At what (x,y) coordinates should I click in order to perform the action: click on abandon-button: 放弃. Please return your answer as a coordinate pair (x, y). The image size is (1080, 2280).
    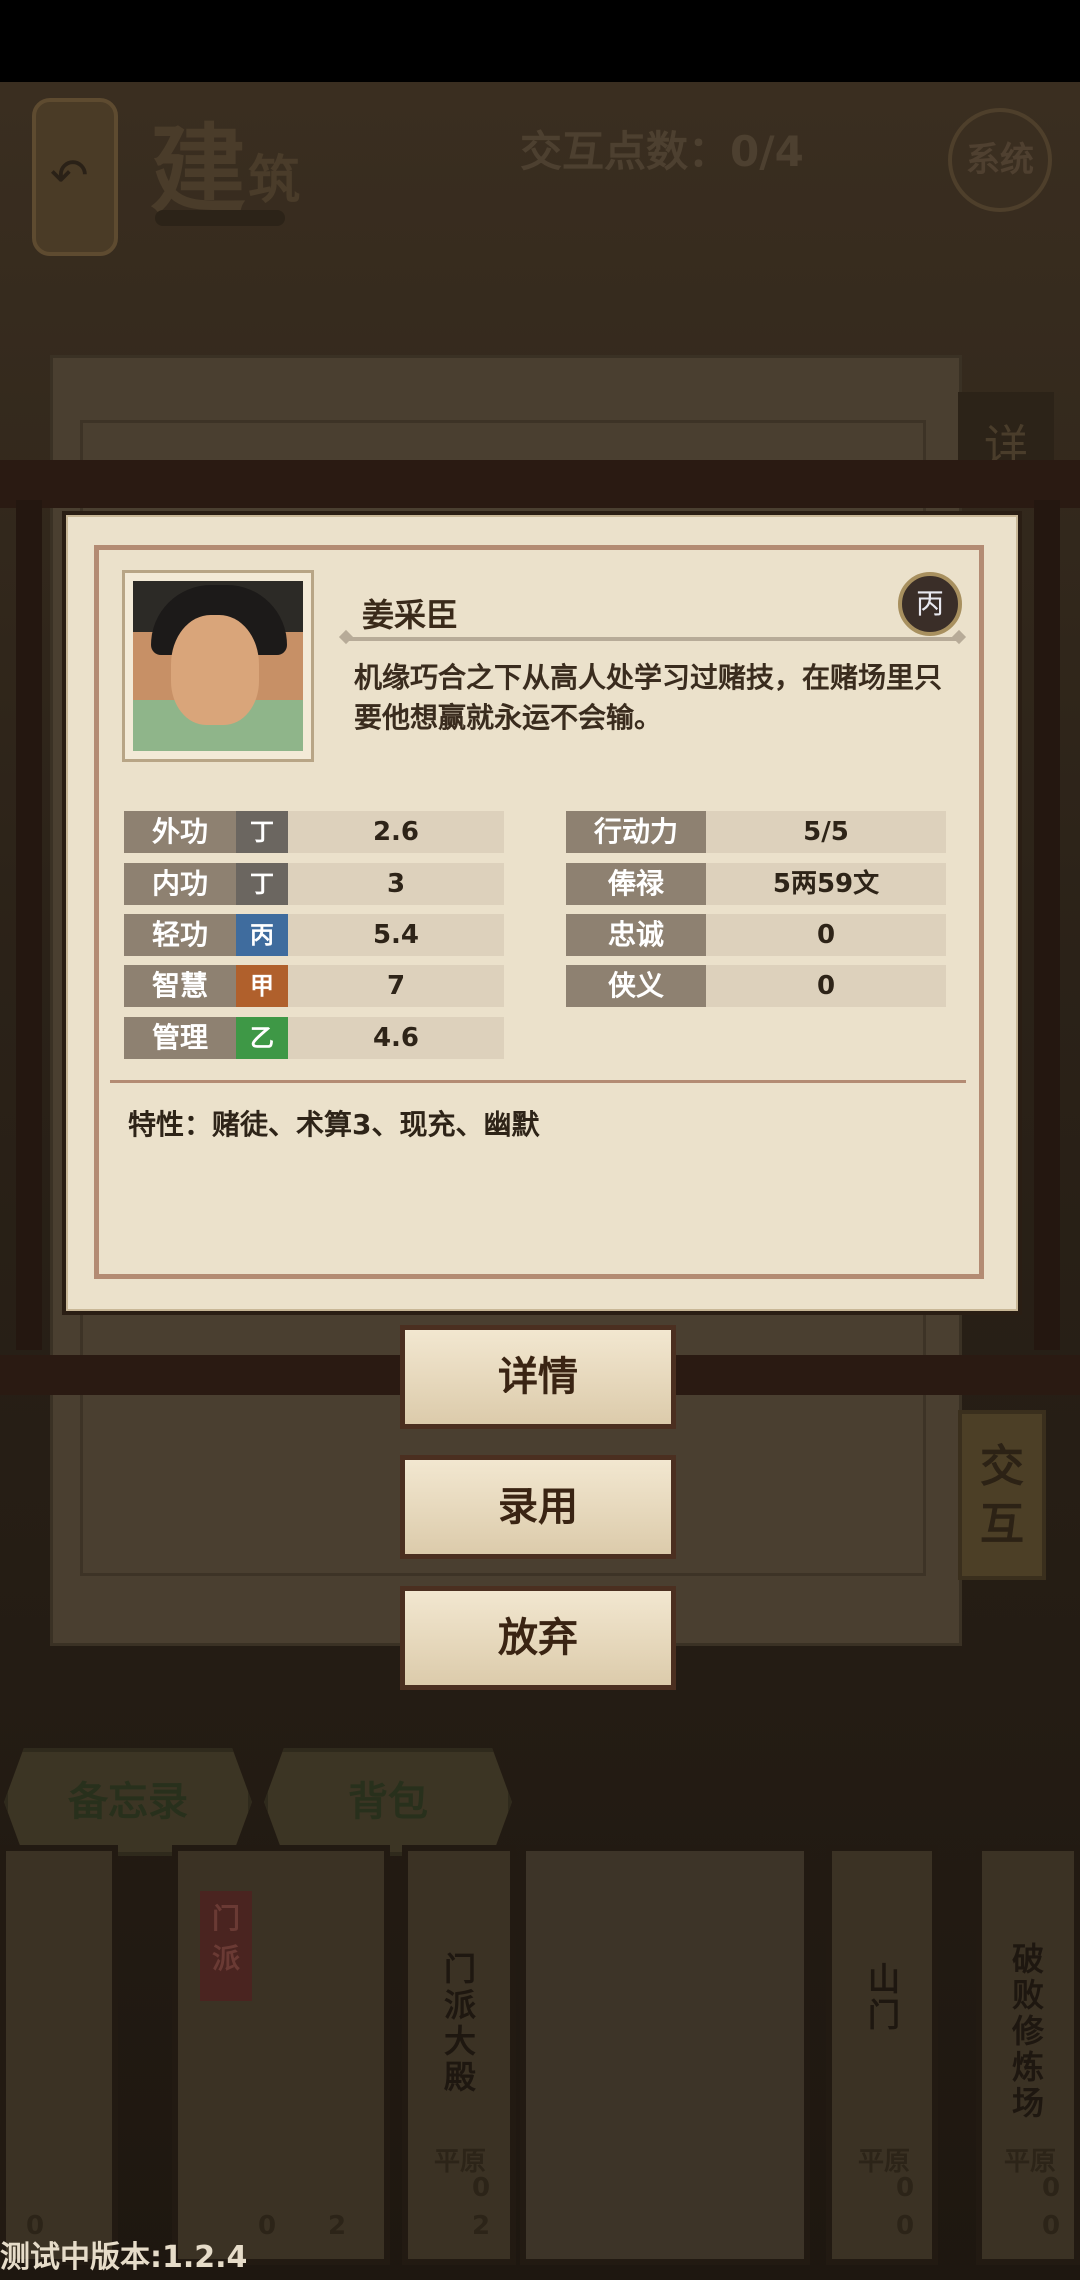
    Looking at the image, I should click on (538, 1638).